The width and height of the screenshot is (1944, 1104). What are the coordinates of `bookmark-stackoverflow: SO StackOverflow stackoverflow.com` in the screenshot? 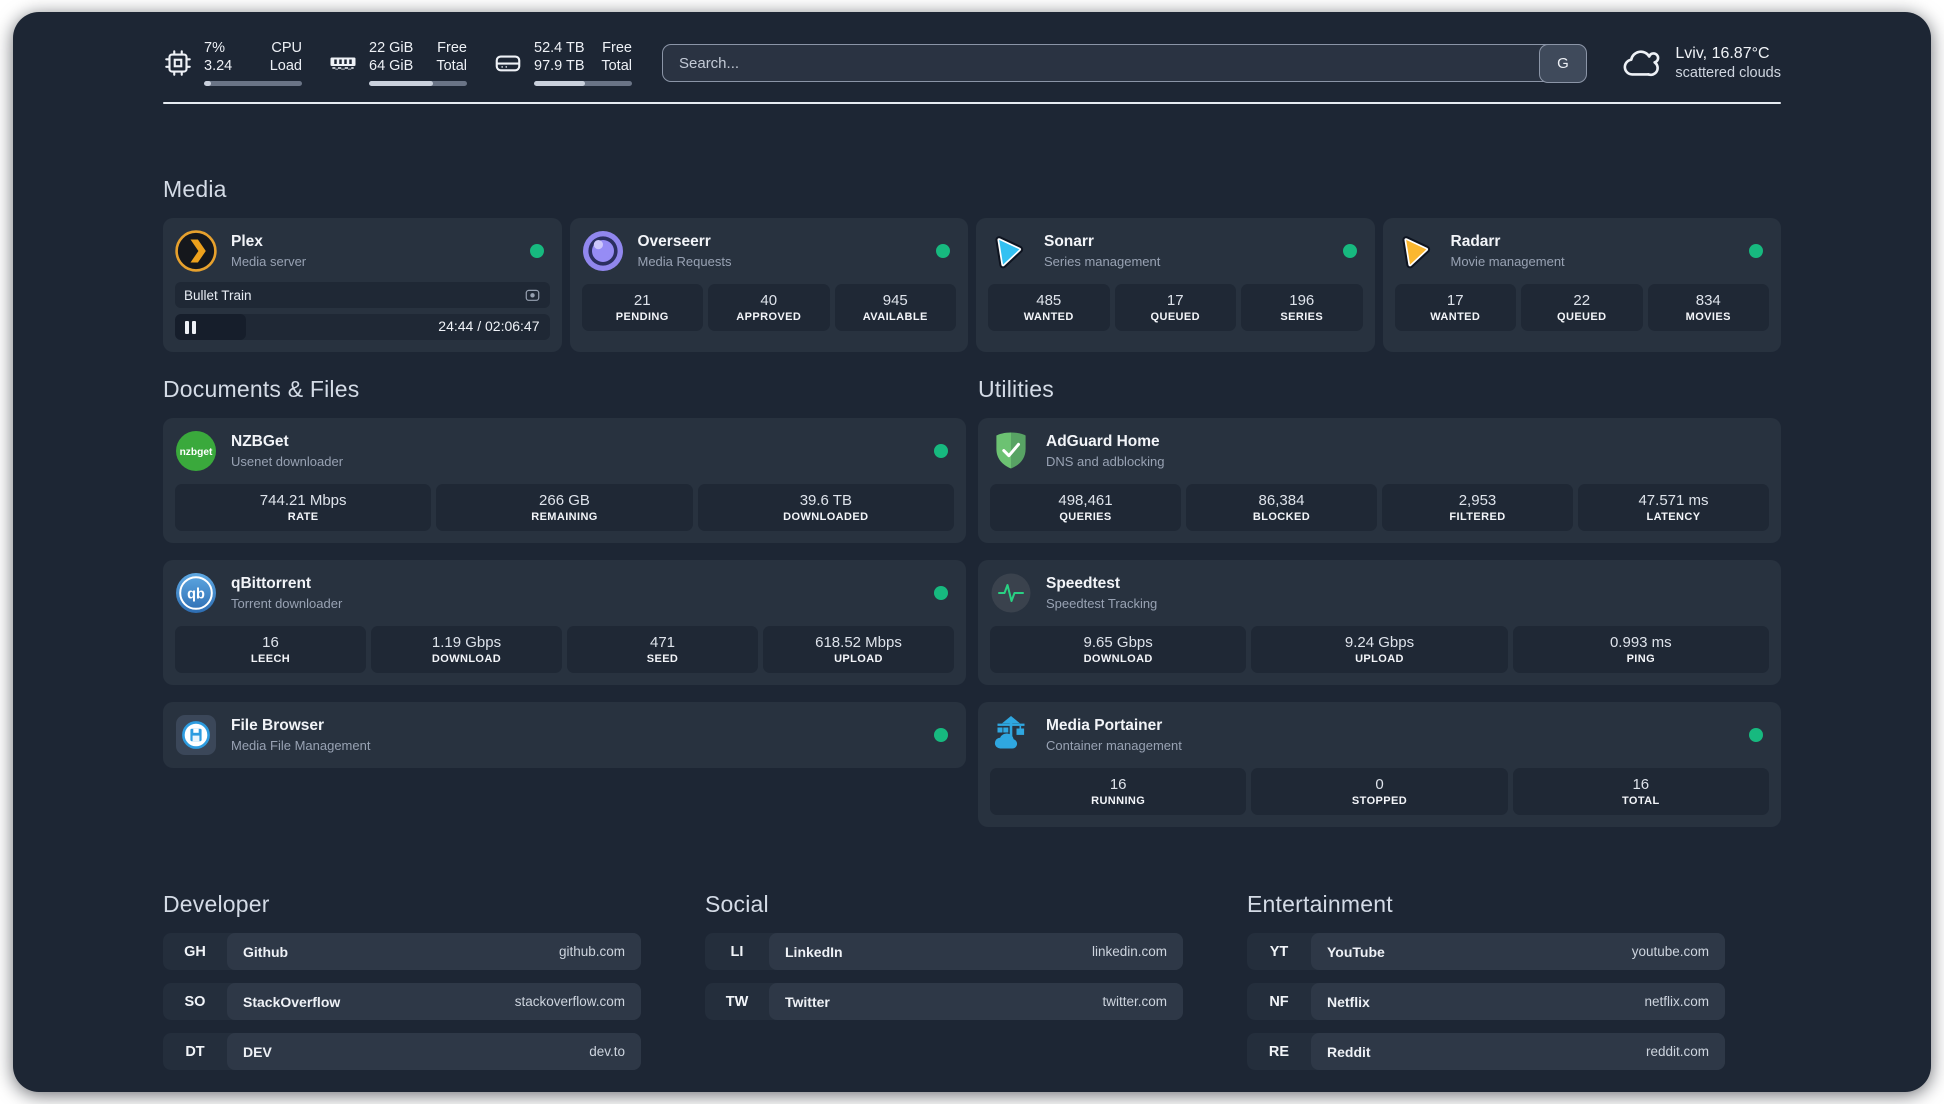 It's located at (402, 1001).